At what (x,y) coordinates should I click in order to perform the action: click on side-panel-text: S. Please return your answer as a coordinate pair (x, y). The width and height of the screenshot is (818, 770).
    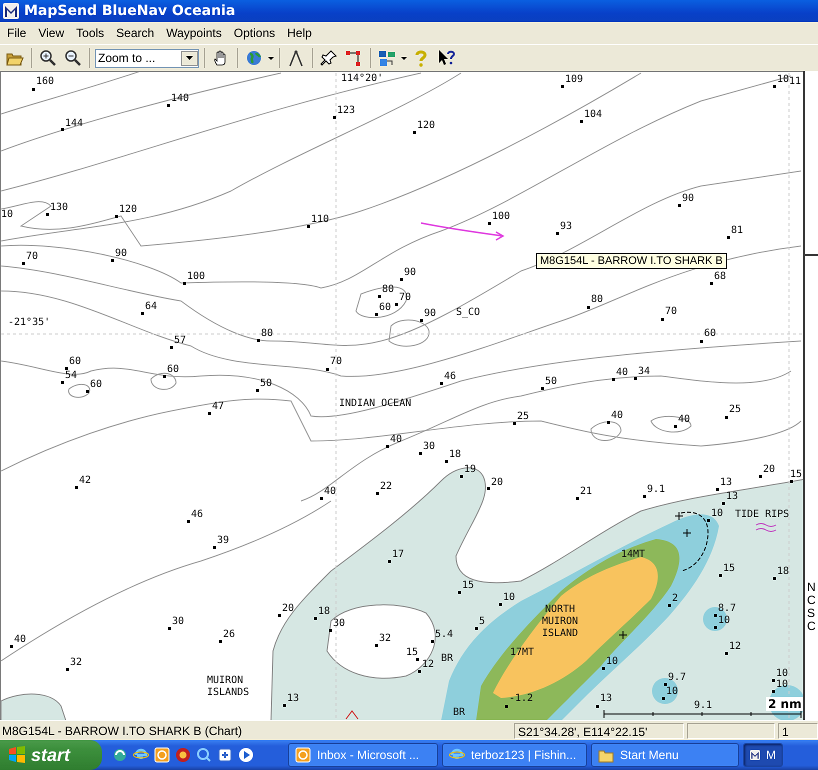
    Looking at the image, I should click on (811, 613).